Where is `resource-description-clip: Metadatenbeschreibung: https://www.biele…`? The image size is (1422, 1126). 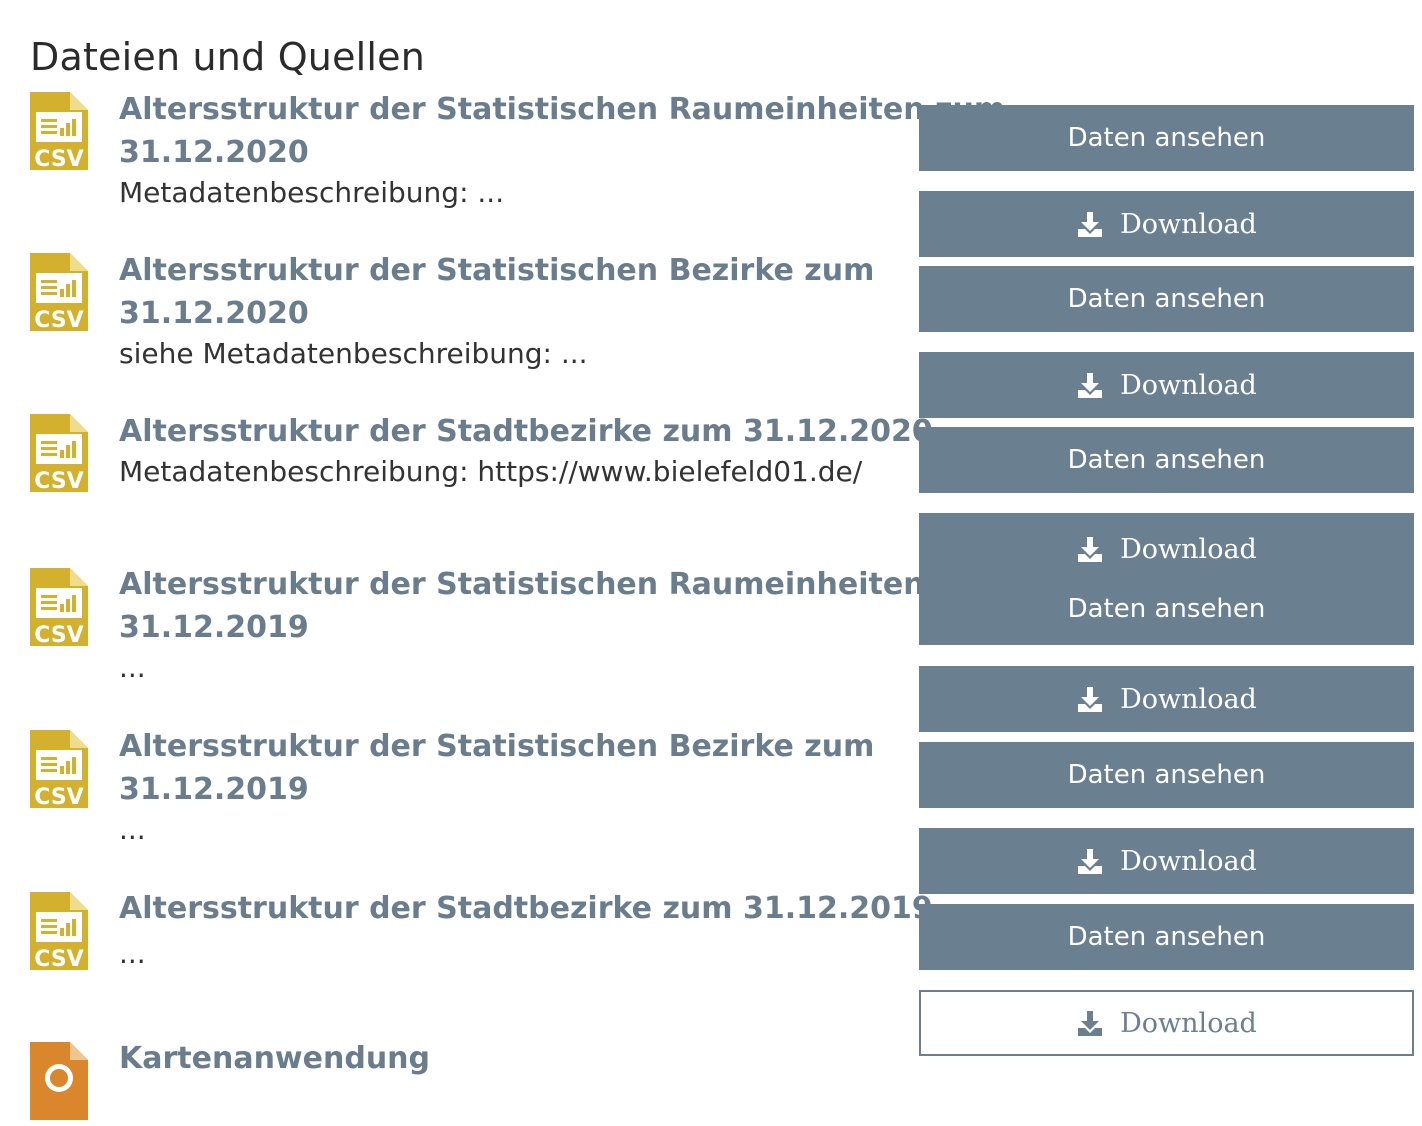 resource-description-clip: Metadatenbeschreibung: https://www.biele… is located at coordinates (519, 471).